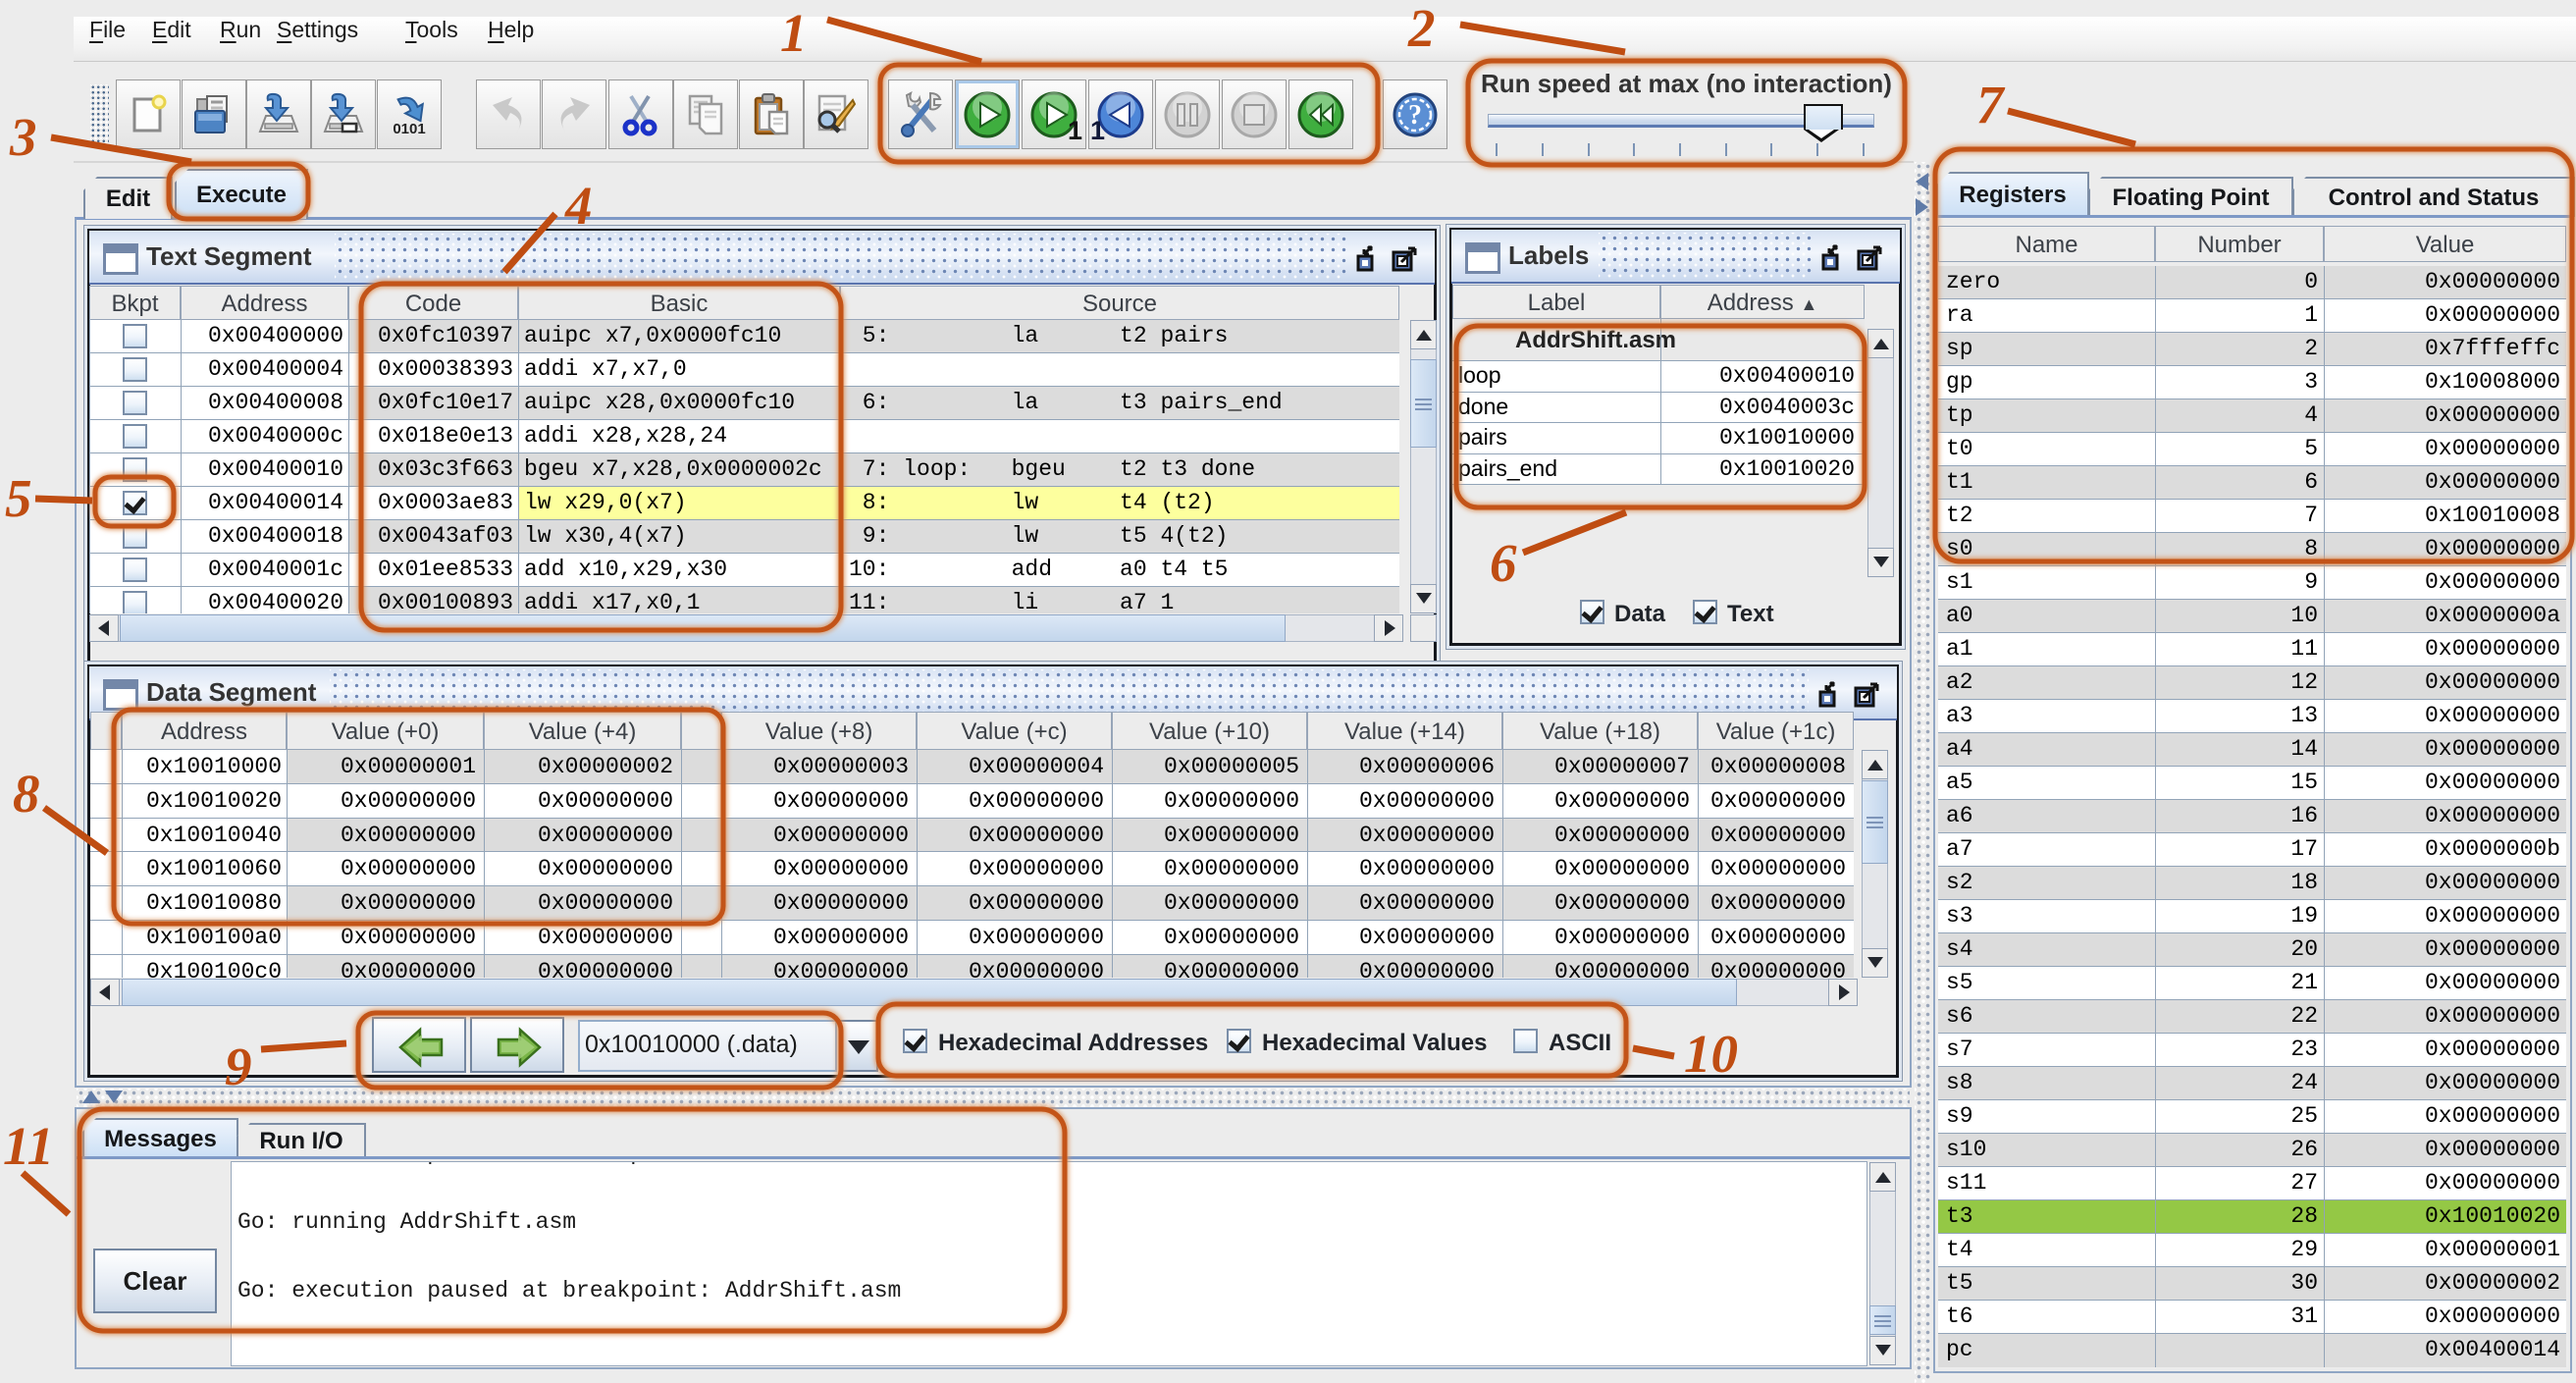 This screenshot has height=1383, width=2576. I want to click on svg-text: 11, so click(28, 1146).